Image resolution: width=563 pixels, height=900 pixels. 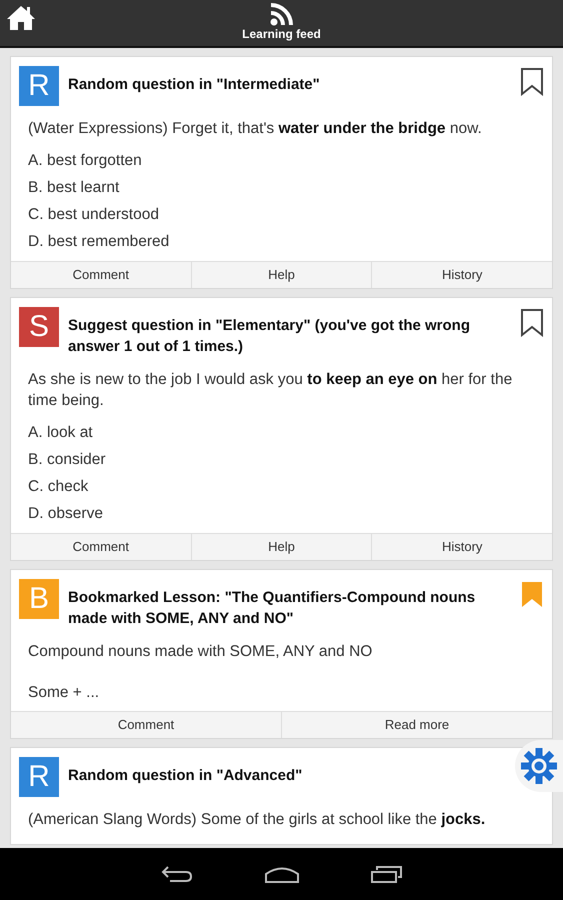 I want to click on back-button, so click(x=177, y=874).